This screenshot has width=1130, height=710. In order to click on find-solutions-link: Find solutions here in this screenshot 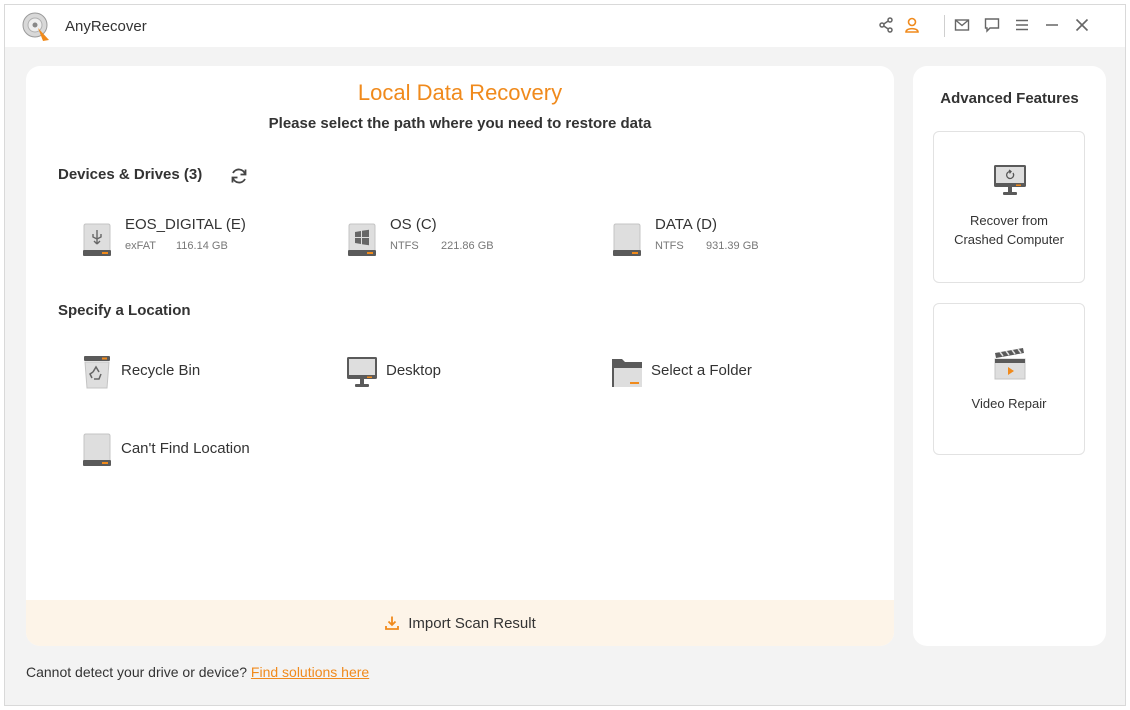, I will do `click(310, 672)`.